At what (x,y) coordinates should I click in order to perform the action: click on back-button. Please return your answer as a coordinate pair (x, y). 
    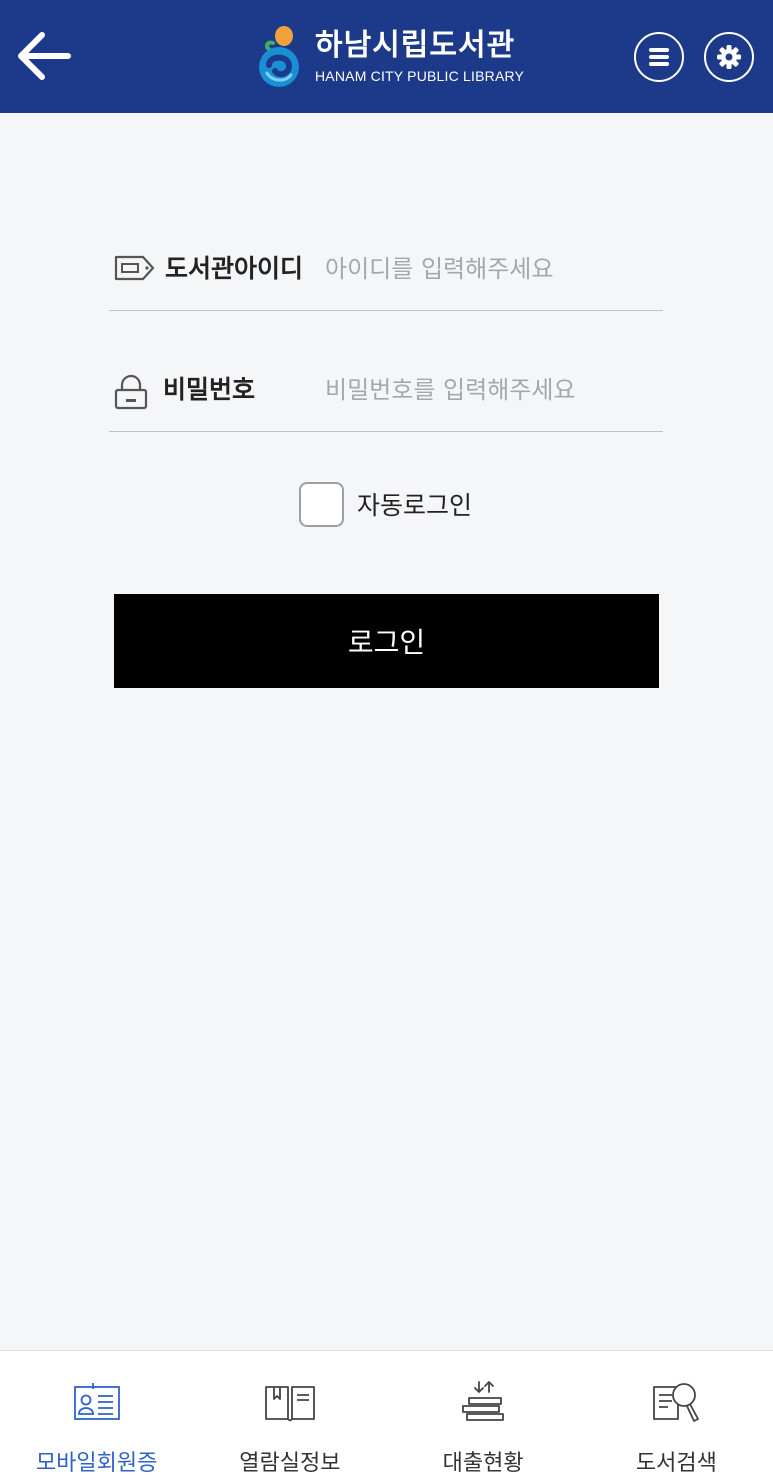
    Looking at the image, I should click on (44, 56).